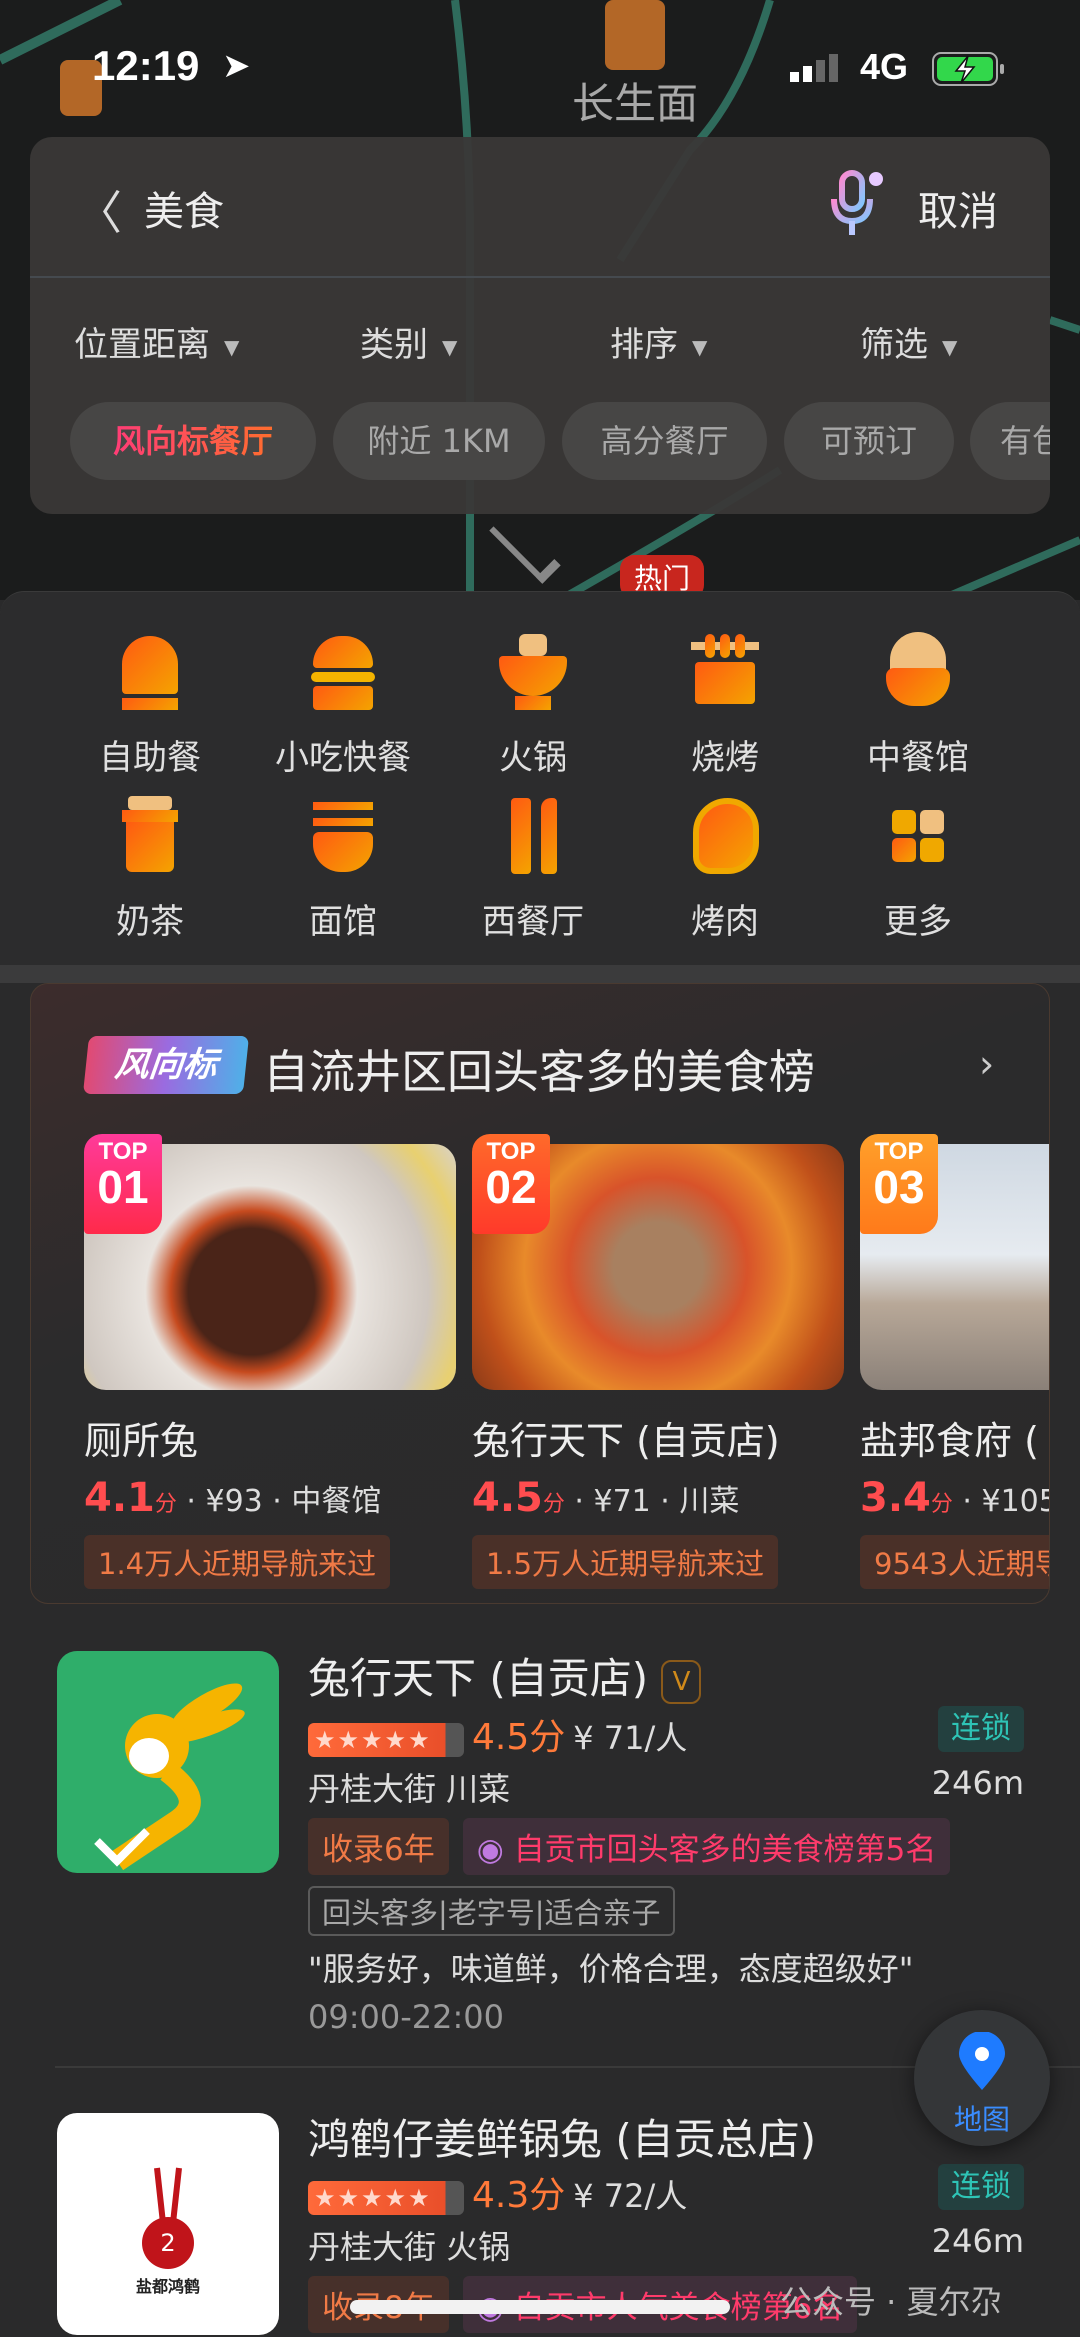  Describe the element at coordinates (184, 208) in the screenshot. I see `search-query: 美食` at that location.